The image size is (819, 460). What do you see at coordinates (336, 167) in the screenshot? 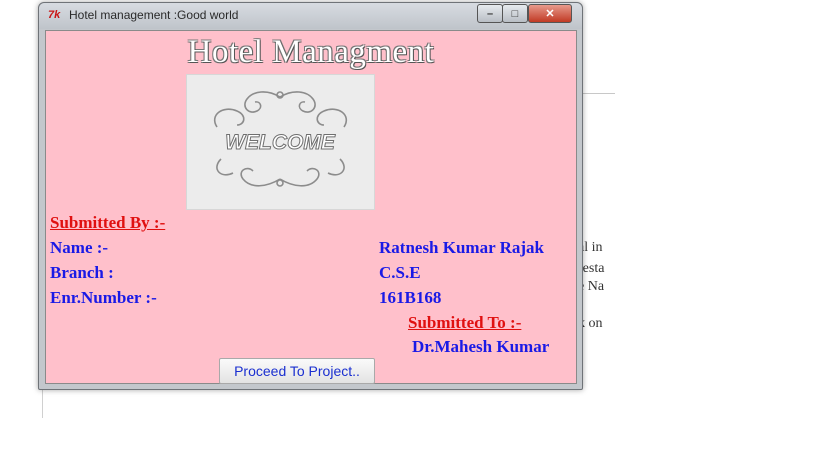
I see `ornament-lower-right` at bounding box center [336, 167].